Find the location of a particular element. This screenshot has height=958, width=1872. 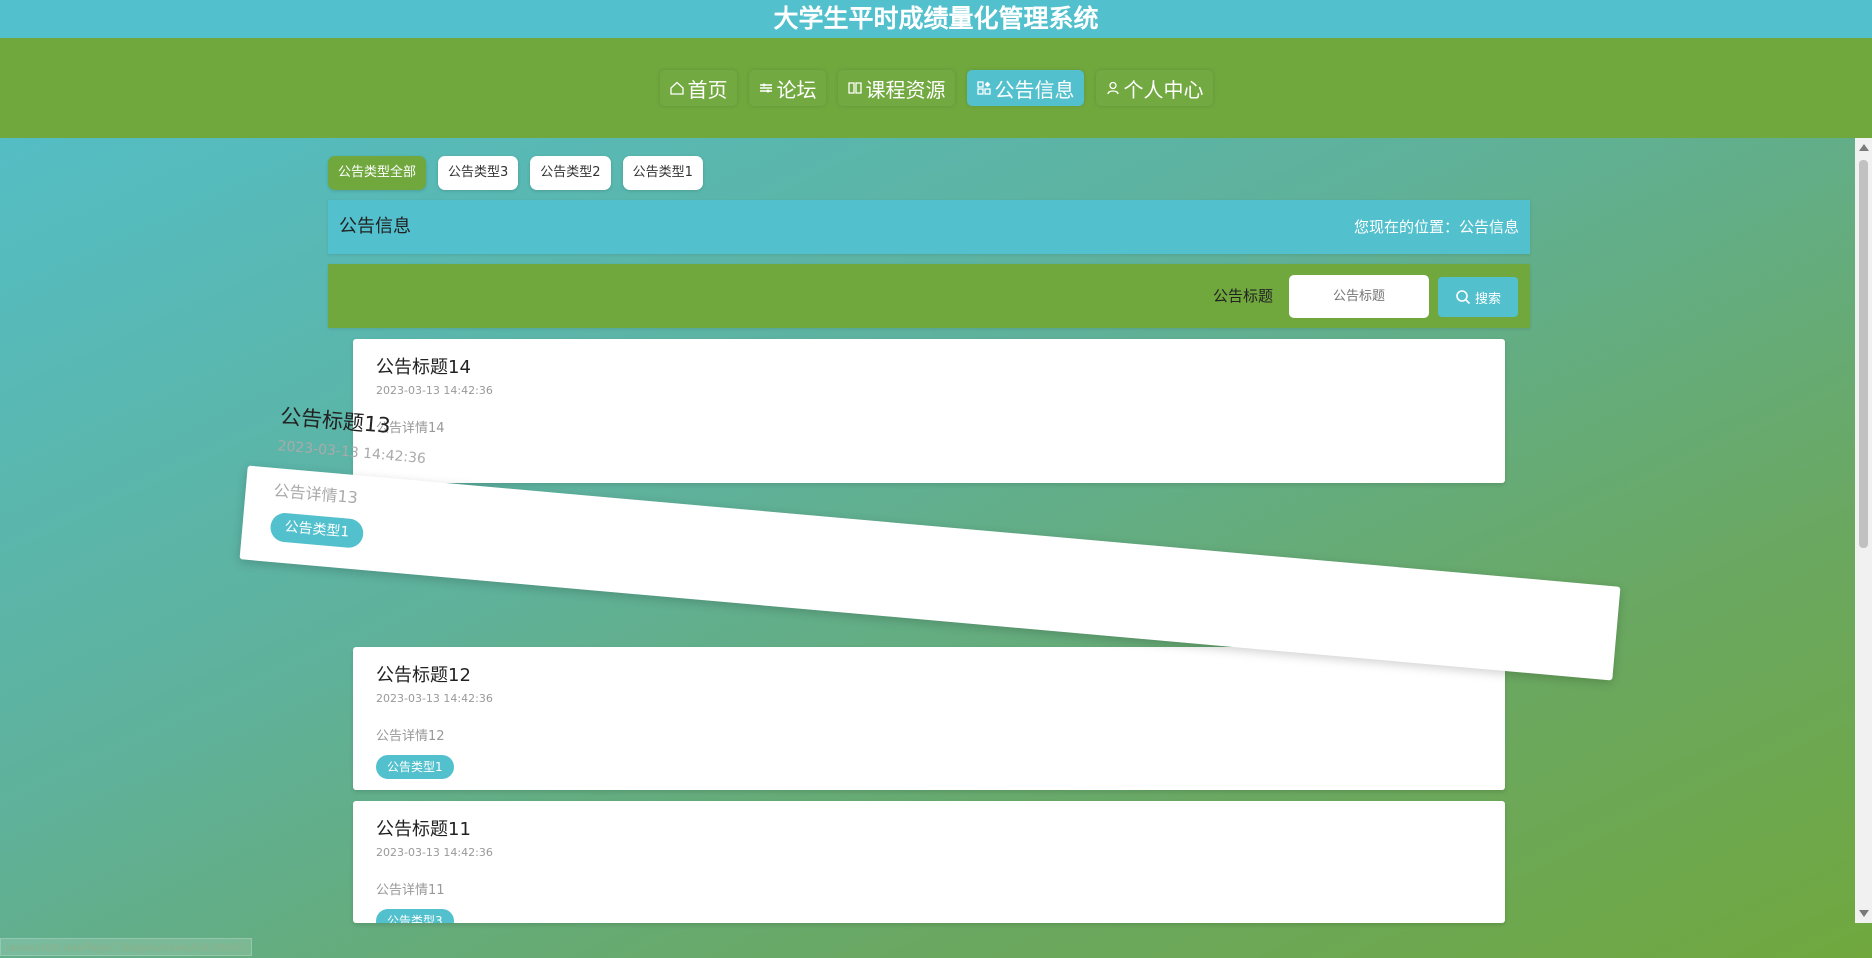

page-scrollbar is located at coordinates (1863, 530).